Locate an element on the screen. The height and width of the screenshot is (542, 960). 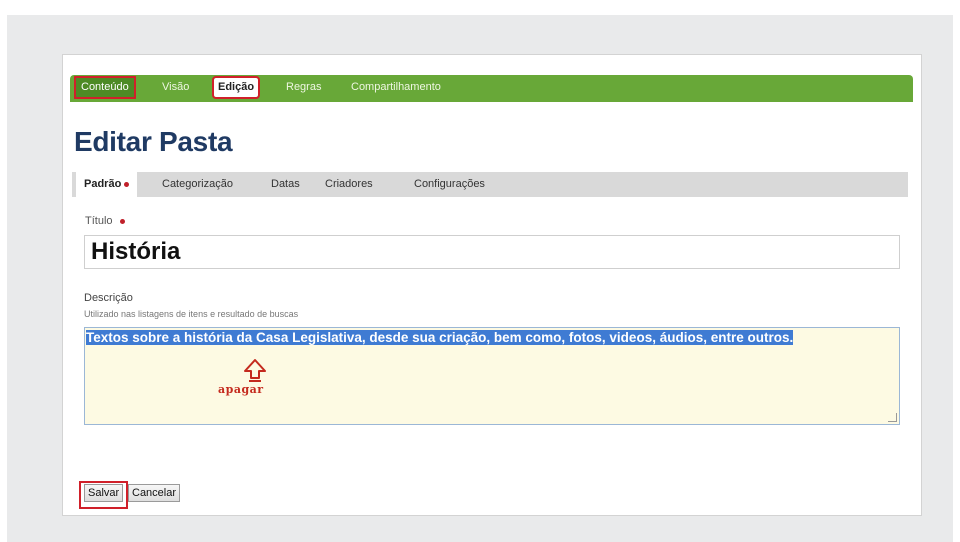
resize-grip-icon is located at coordinates (892, 417).